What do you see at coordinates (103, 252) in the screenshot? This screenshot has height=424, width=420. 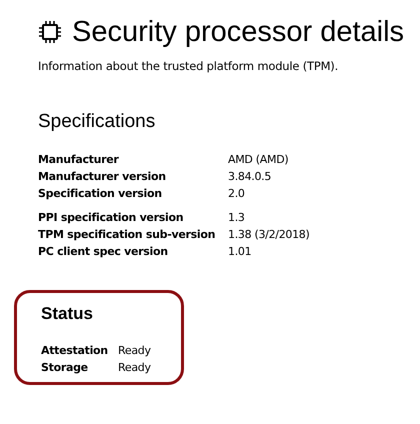 I see `property-label: PC client spec version` at bounding box center [103, 252].